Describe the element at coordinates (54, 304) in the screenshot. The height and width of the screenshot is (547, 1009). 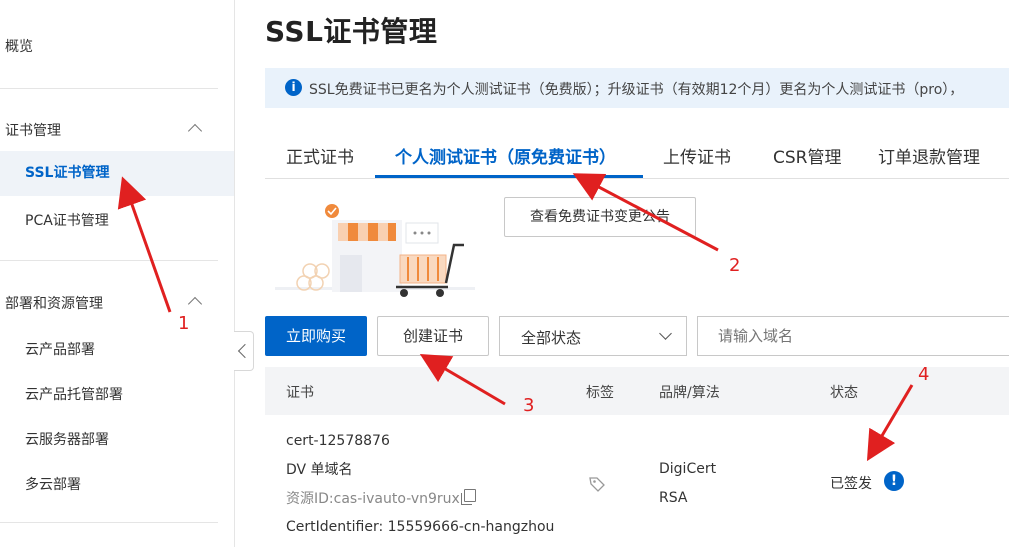
I see `sidebar-group-label: 部署和资源管理` at that location.